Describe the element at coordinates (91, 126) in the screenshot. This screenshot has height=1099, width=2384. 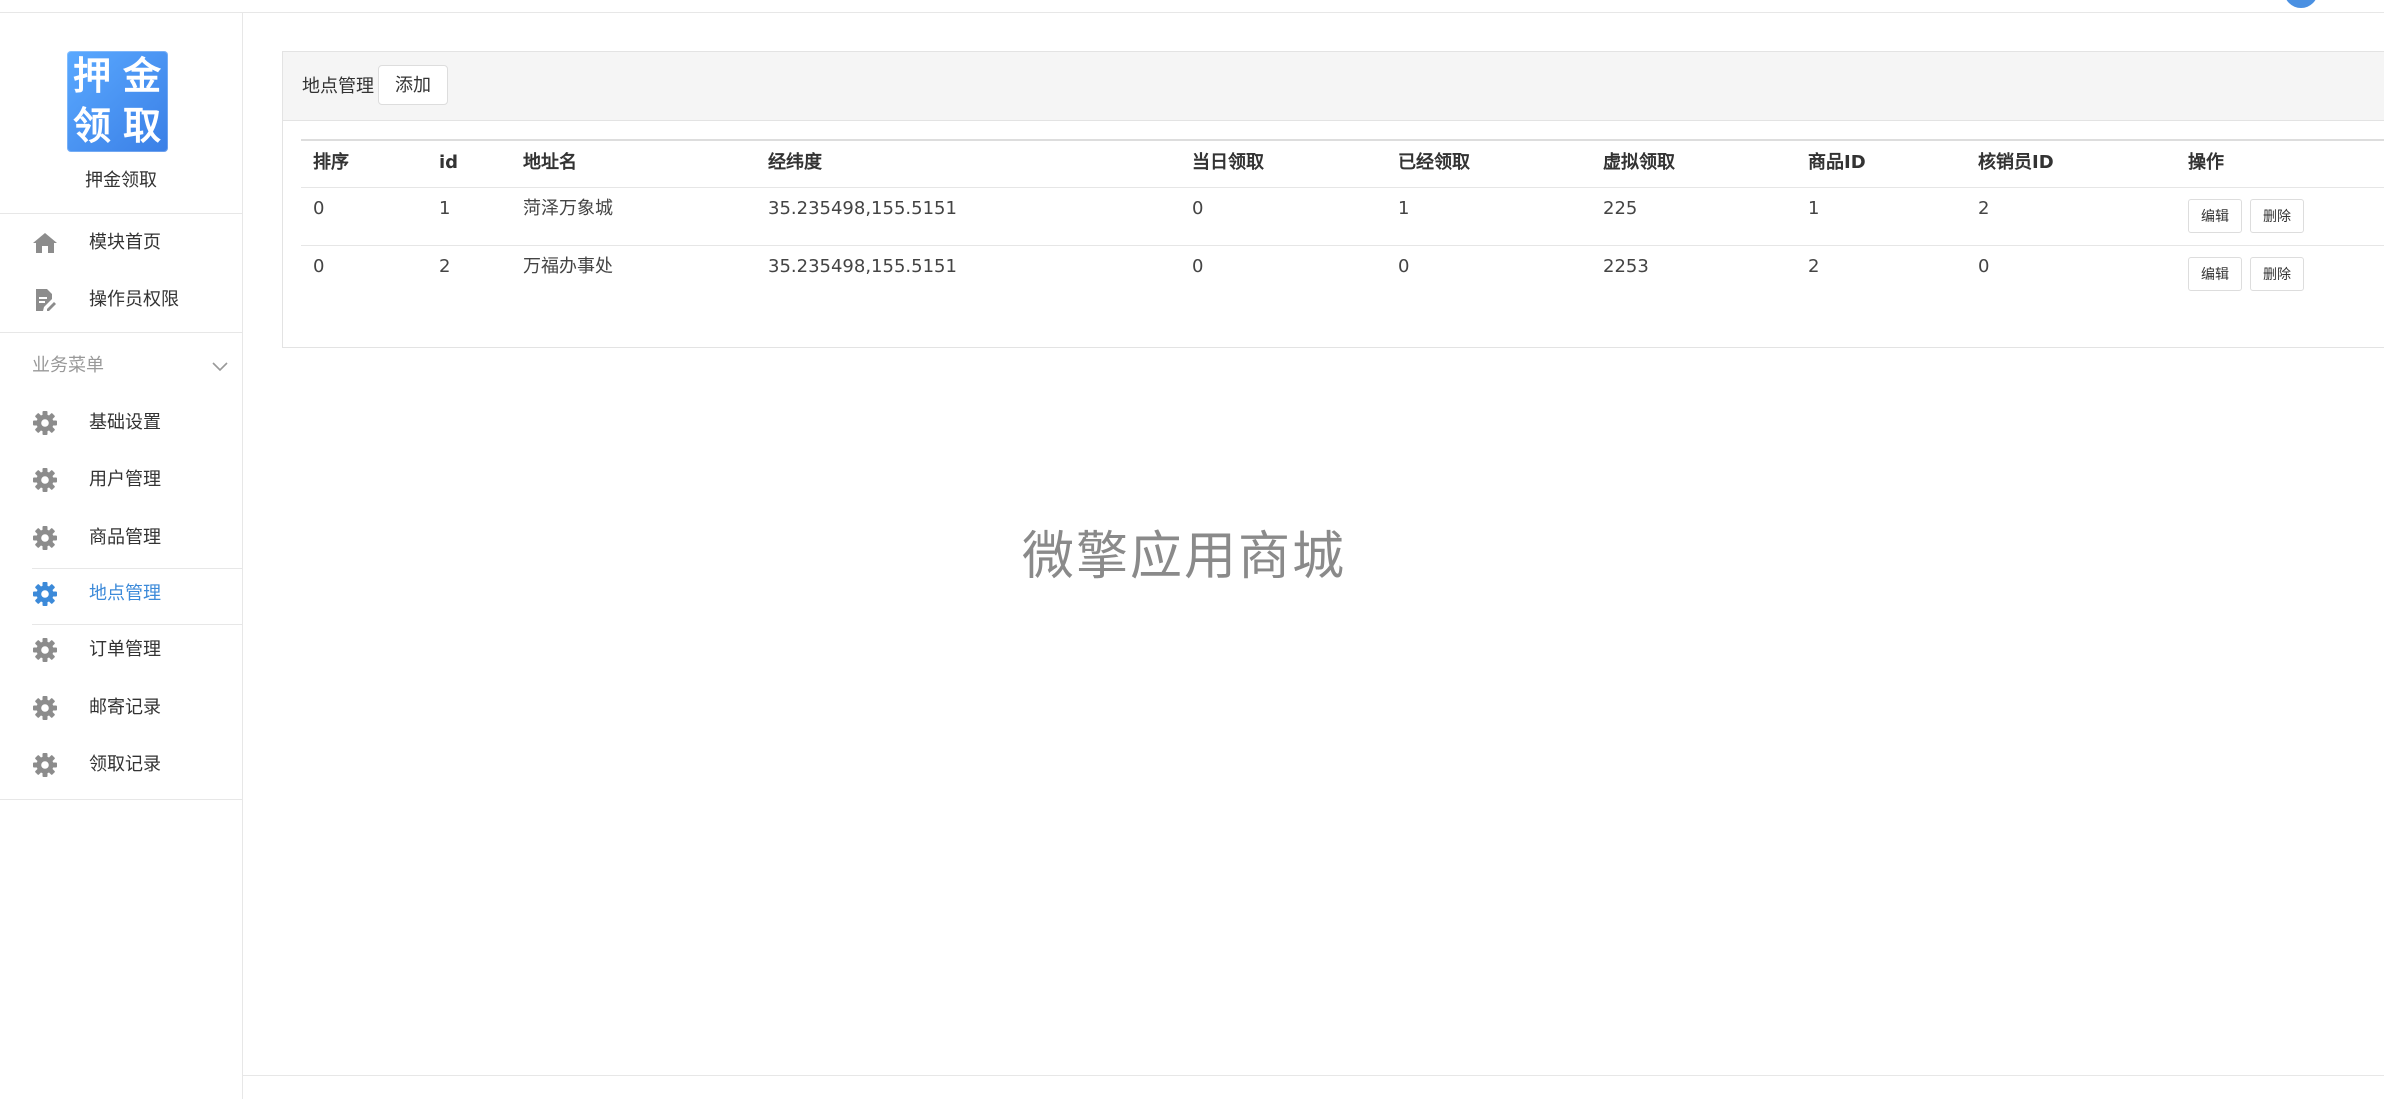
I see `logo-char: 领` at that location.